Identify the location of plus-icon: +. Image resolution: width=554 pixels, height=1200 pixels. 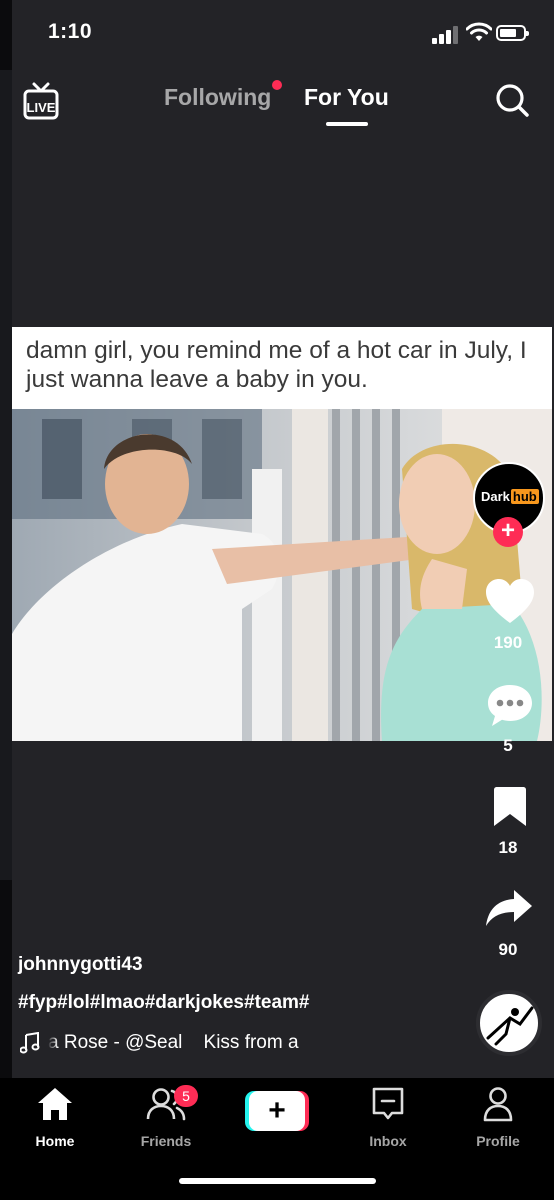
(277, 1111).